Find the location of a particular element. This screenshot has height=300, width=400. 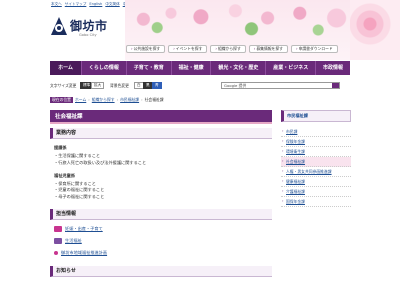

logo-name: 御坊市 is located at coordinates (89, 26).